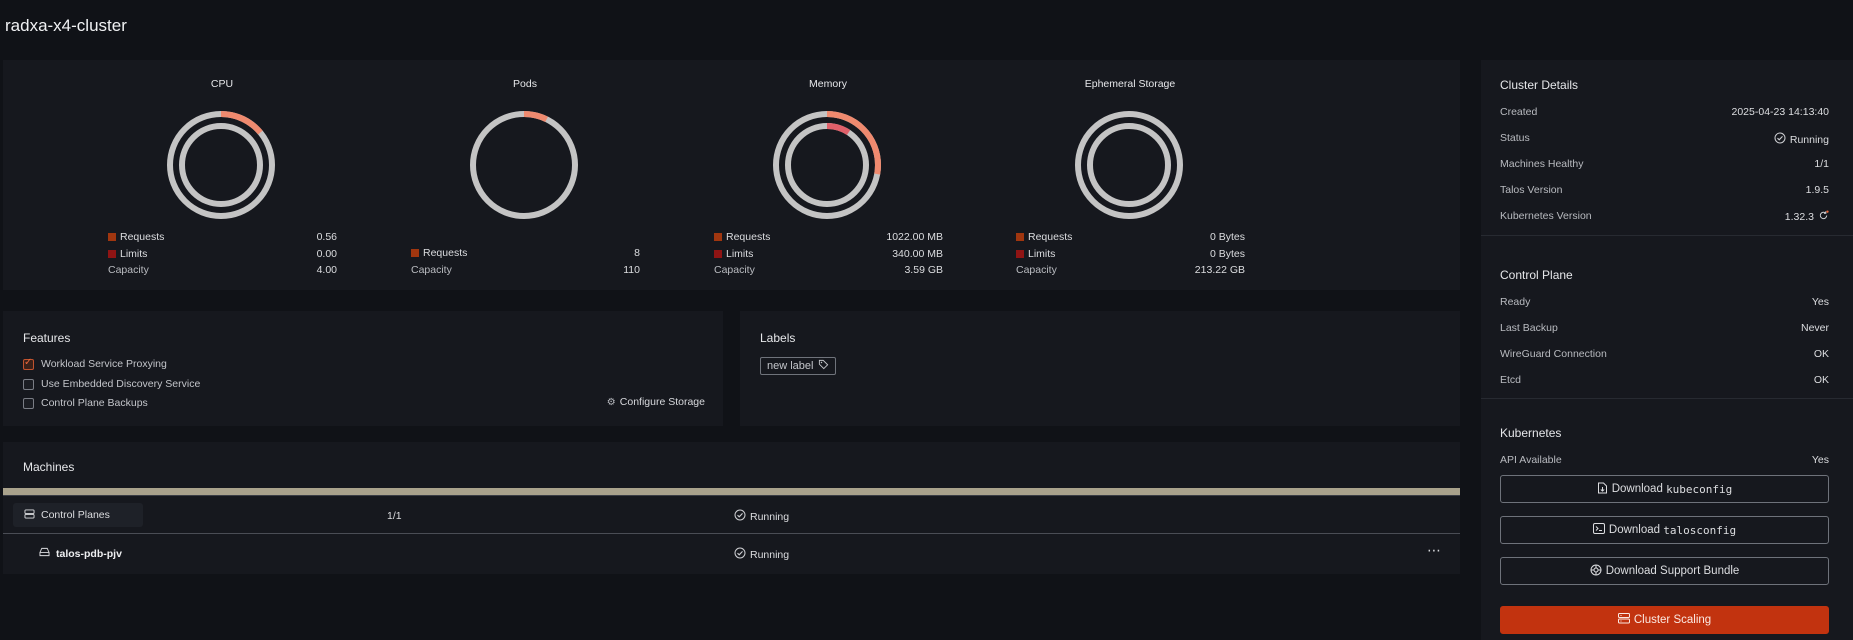 This screenshot has width=1853, height=640. What do you see at coordinates (1821, 164) in the screenshot?
I see `detail-value: 1/1` at bounding box center [1821, 164].